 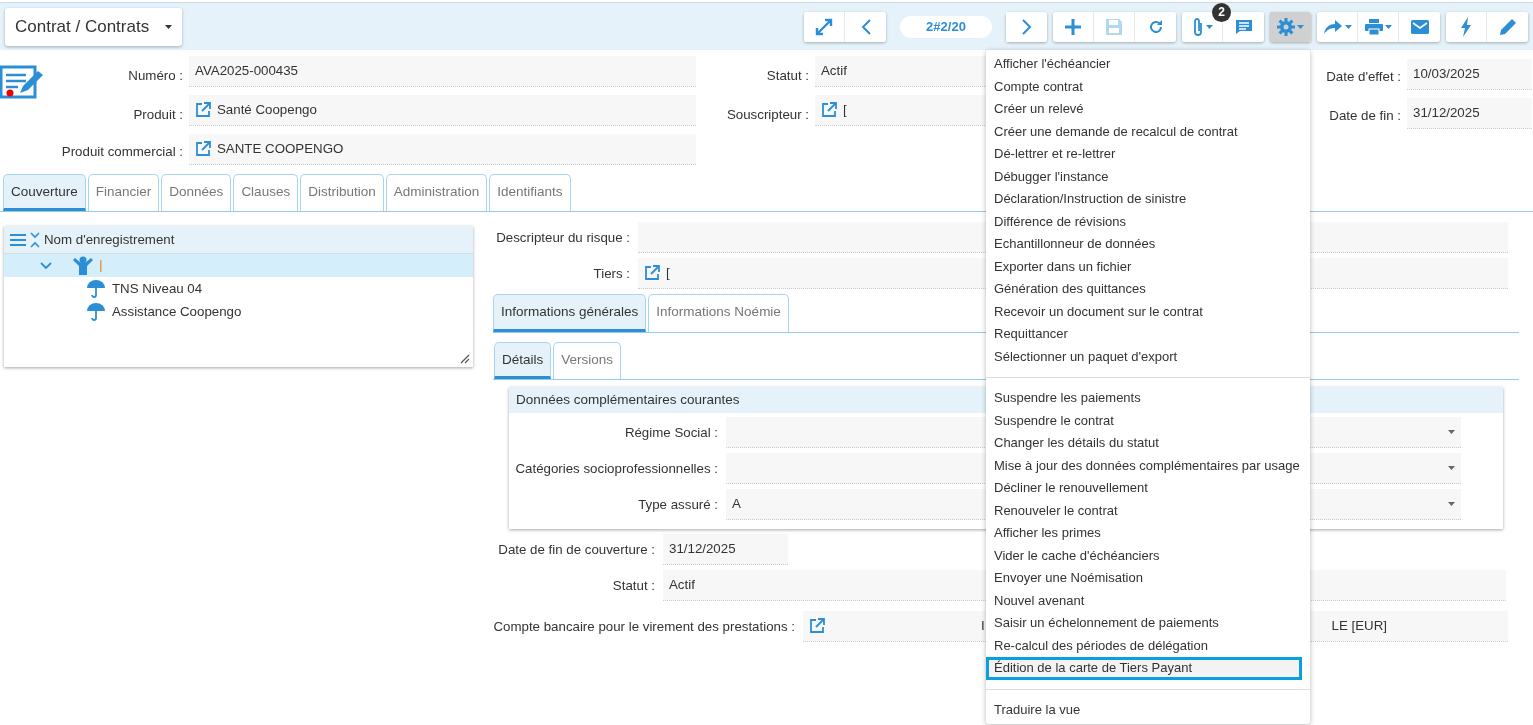 I want to click on field-label: Produit commercial :, so click(x=121, y=152).